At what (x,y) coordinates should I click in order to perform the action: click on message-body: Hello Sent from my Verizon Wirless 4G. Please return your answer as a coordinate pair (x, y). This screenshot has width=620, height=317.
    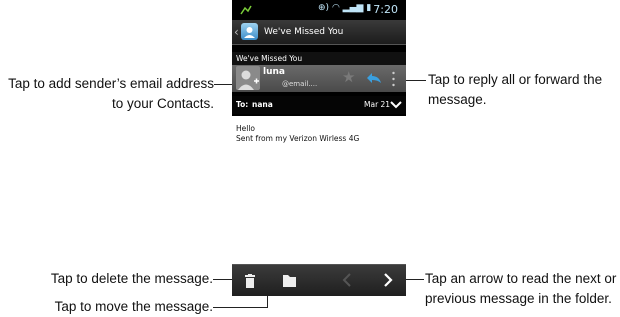
    Looking at the image, I should click on (319, 190).